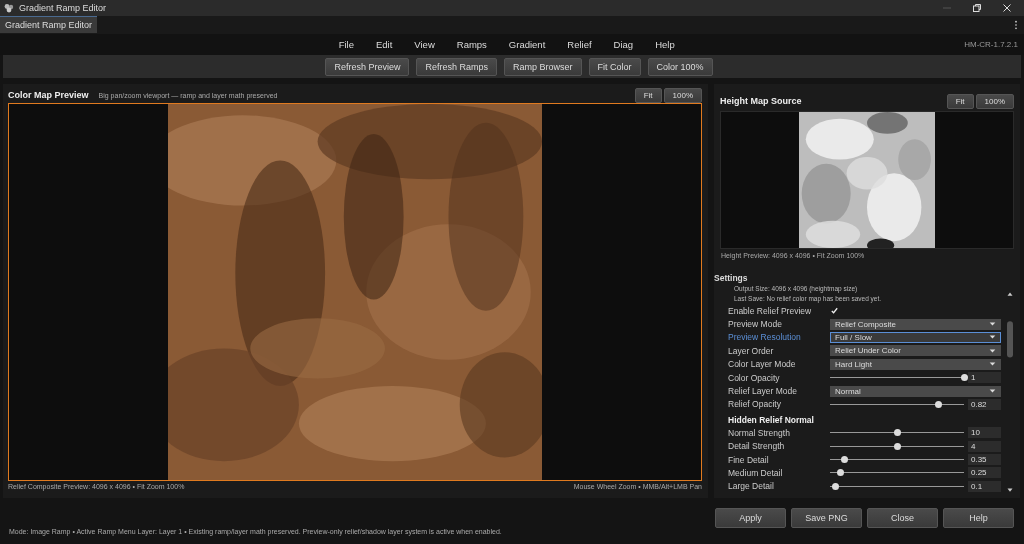  Describe the element at coordinates (755, 324) in the screenshot. I see `setting-label: Preview Mode` at that location.